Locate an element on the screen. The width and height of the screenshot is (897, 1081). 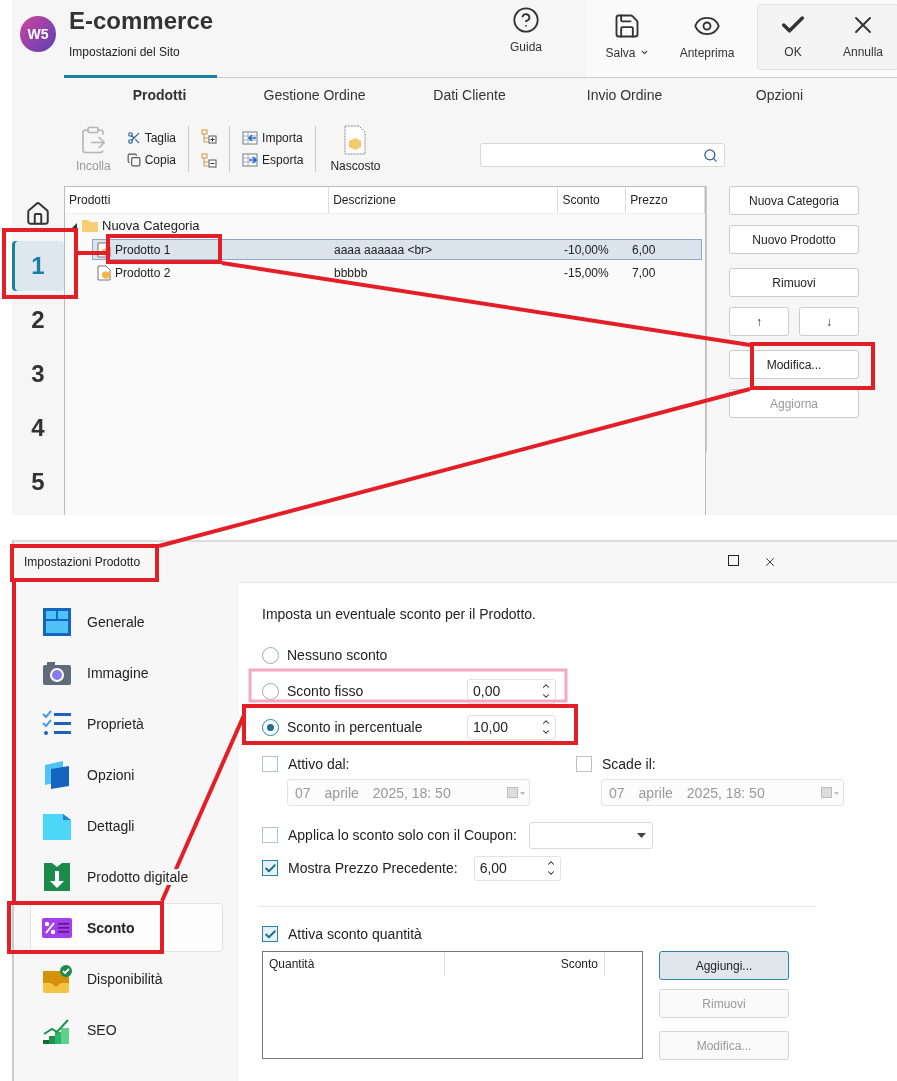
download-icon is located at coordinates (57, 876).